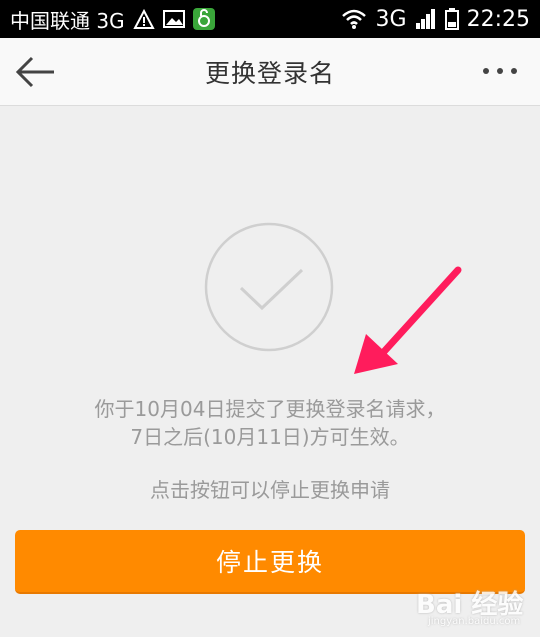  Describe the element at coordinates (270, 437) in the screenshot. I see `request-message-line2: 7日之后(10月11日)方可生效。` at that location.